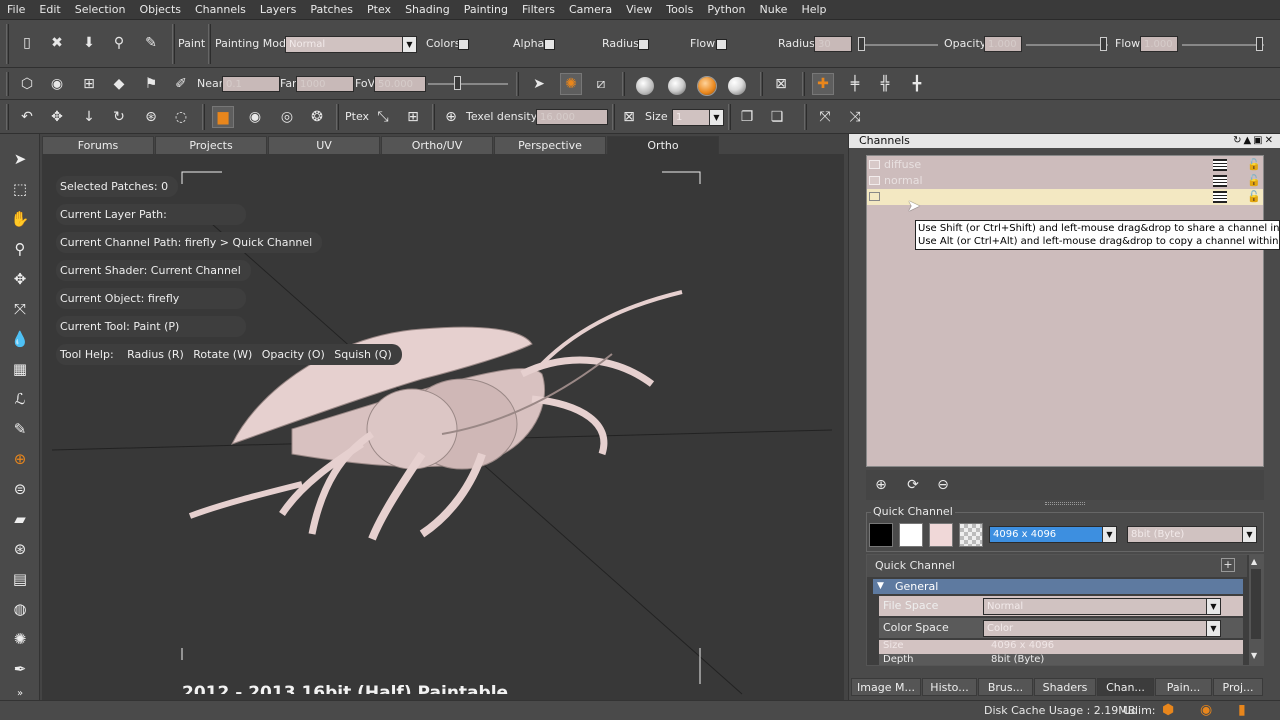 Image resolution: width=1280 pixels, height=720 pixels. Describe the element at coordinates (737, 86) in the screenshot. I see `env-shading-icon` at that location.